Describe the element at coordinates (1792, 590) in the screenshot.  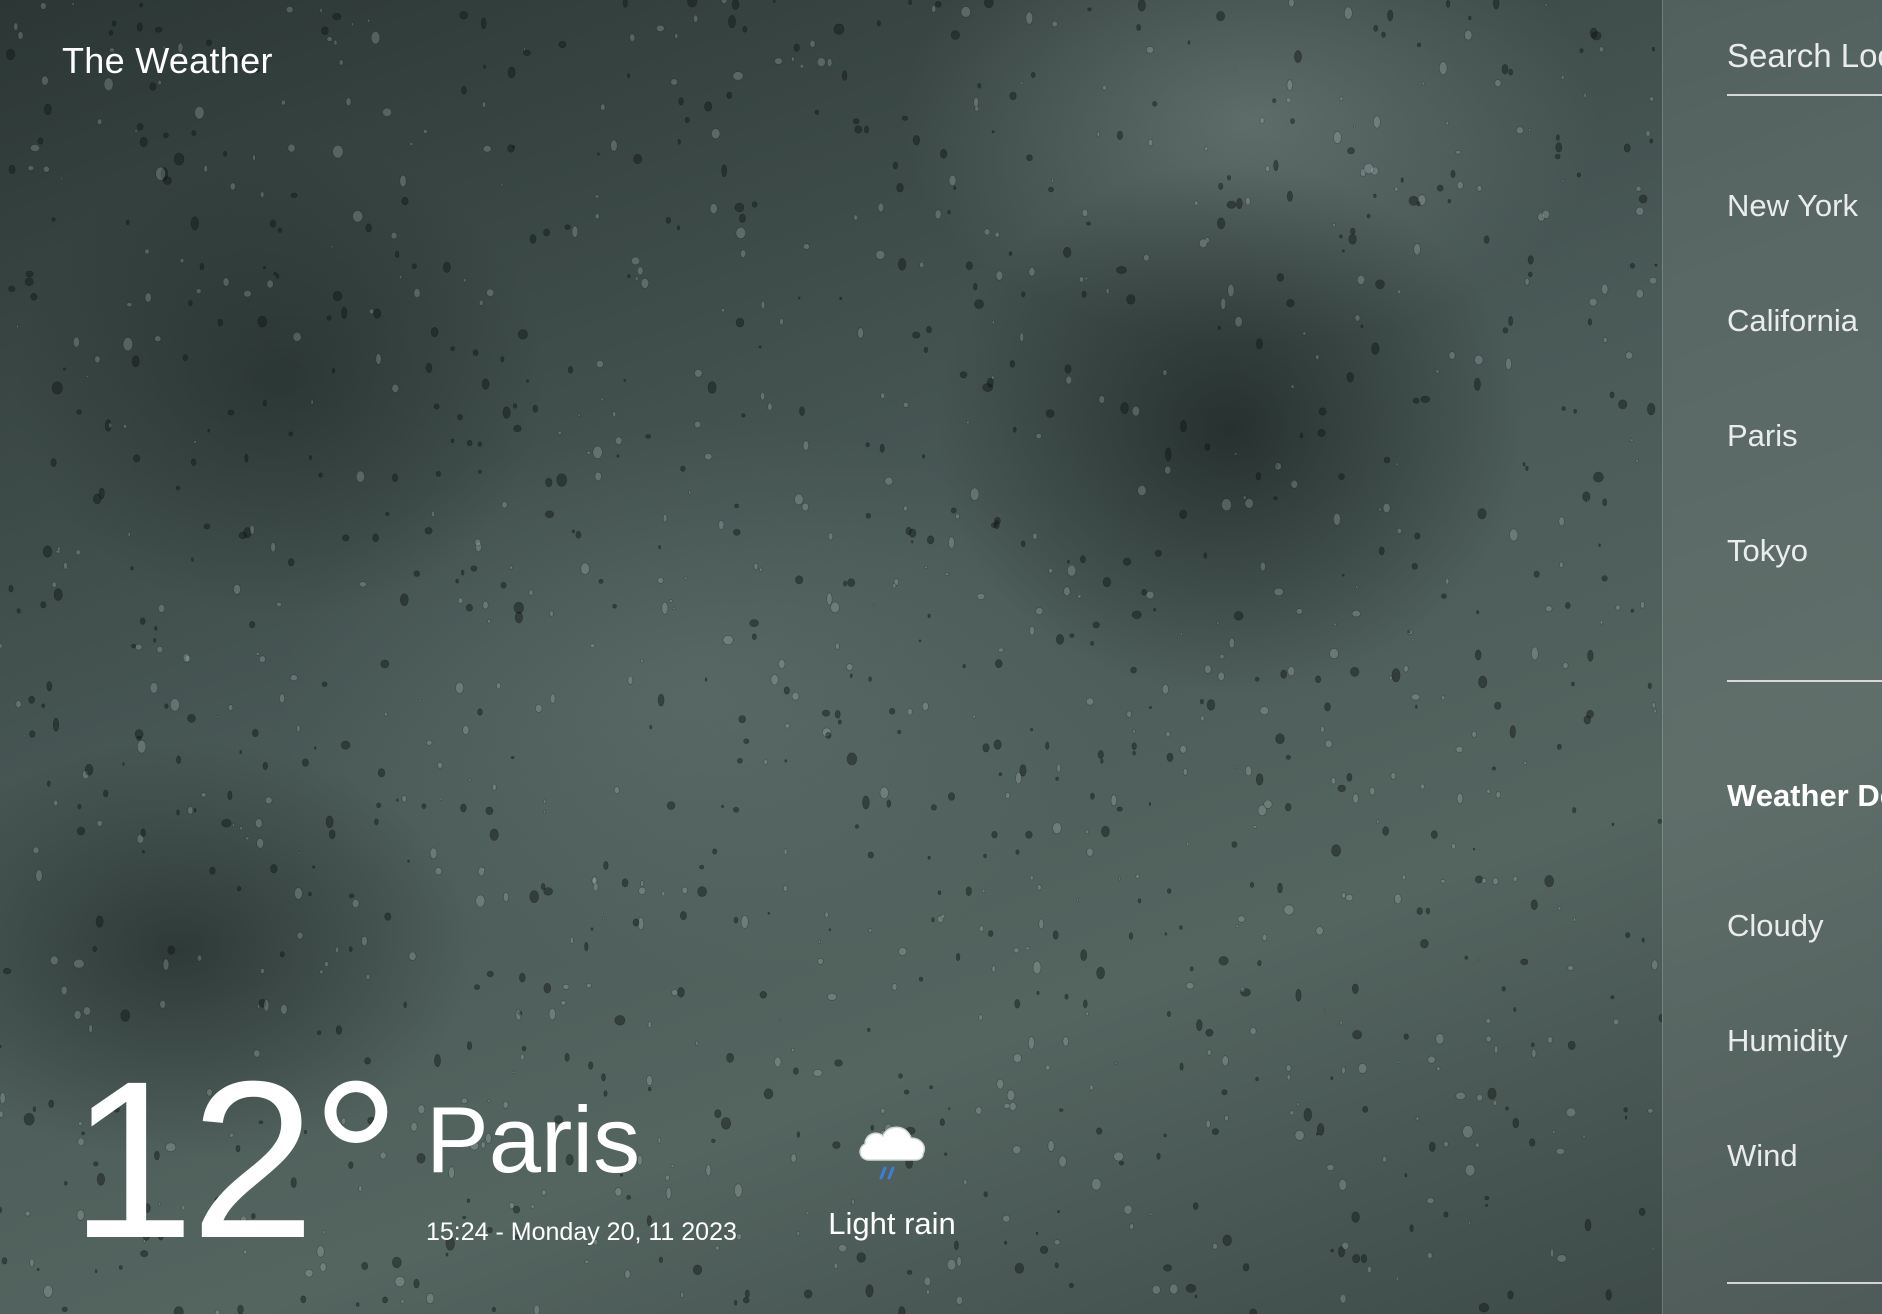
I see `city-item-tokyo: Tokyo` at that location.